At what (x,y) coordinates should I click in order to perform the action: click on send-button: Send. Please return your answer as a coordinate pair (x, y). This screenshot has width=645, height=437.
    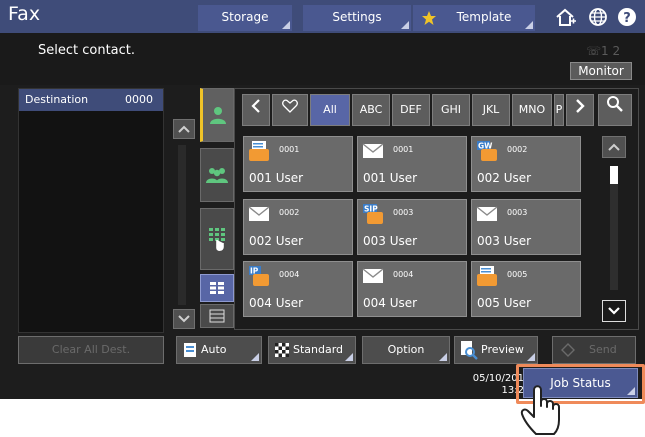
    Looking at the image, I should click on (594, 350).